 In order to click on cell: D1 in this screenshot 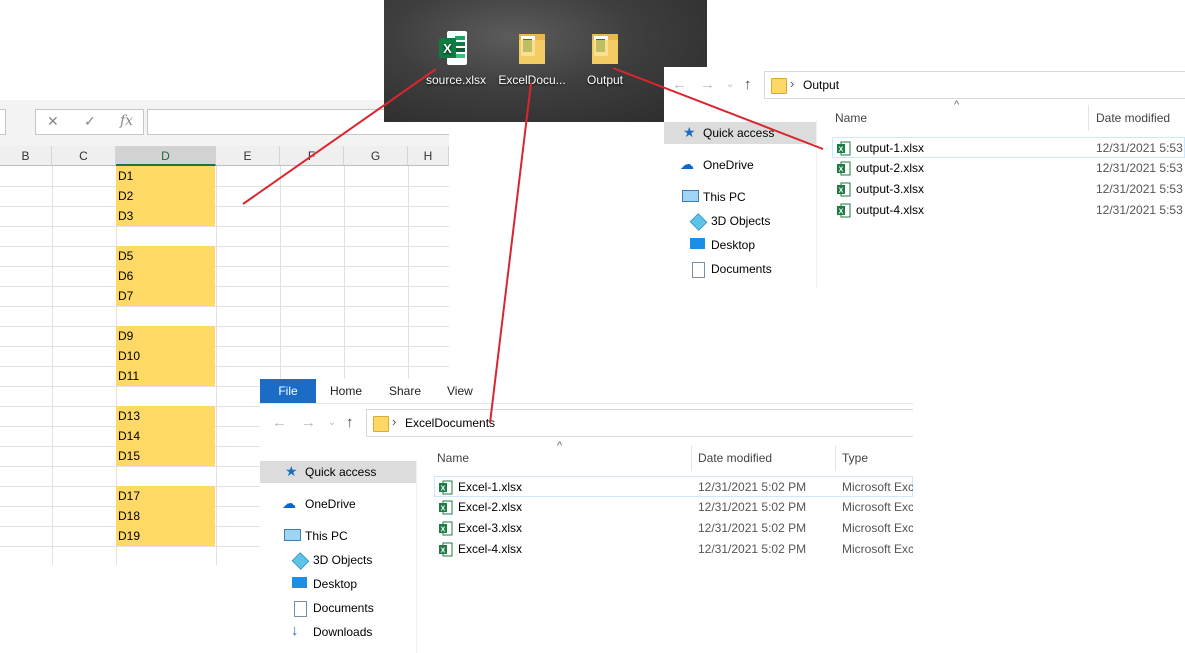, I will do `click(165, 176)`.